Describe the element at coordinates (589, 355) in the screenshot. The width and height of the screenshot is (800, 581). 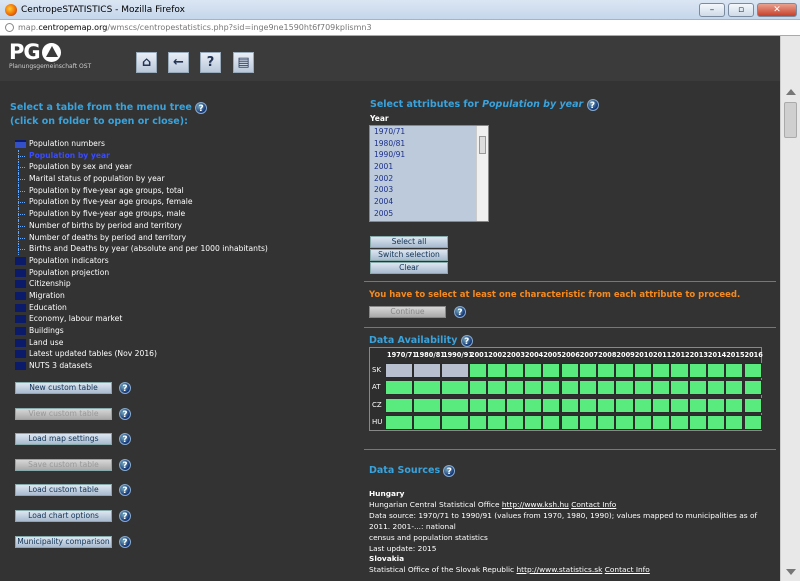
I see `year-column-header: 2007` at that location.